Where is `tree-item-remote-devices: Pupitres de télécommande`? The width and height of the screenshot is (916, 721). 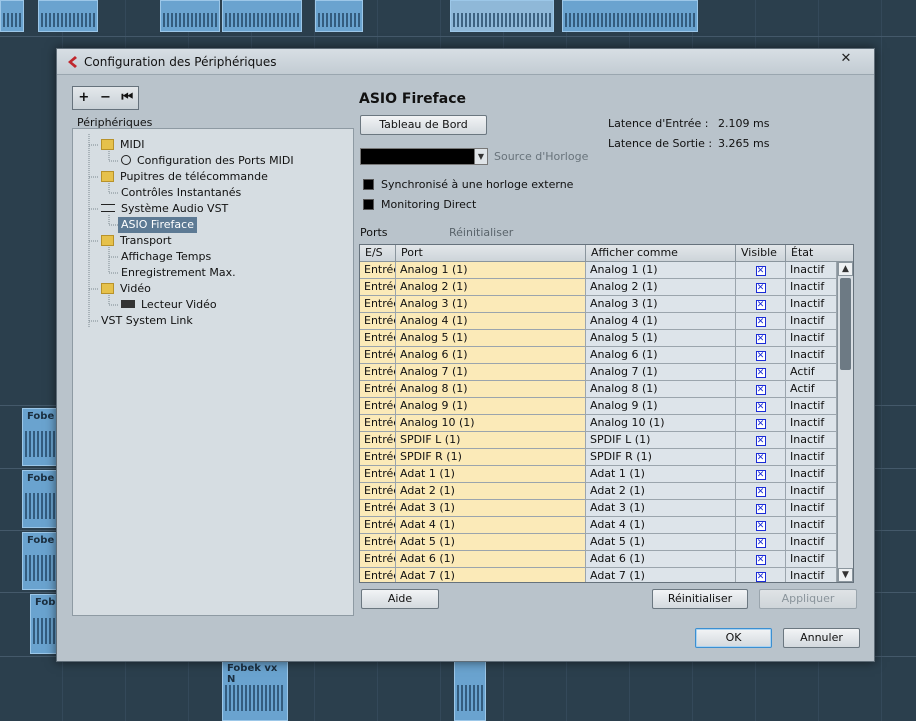
tree-item-remote-devices: Pupitres de télécommande is located at coordinates (184, 177).